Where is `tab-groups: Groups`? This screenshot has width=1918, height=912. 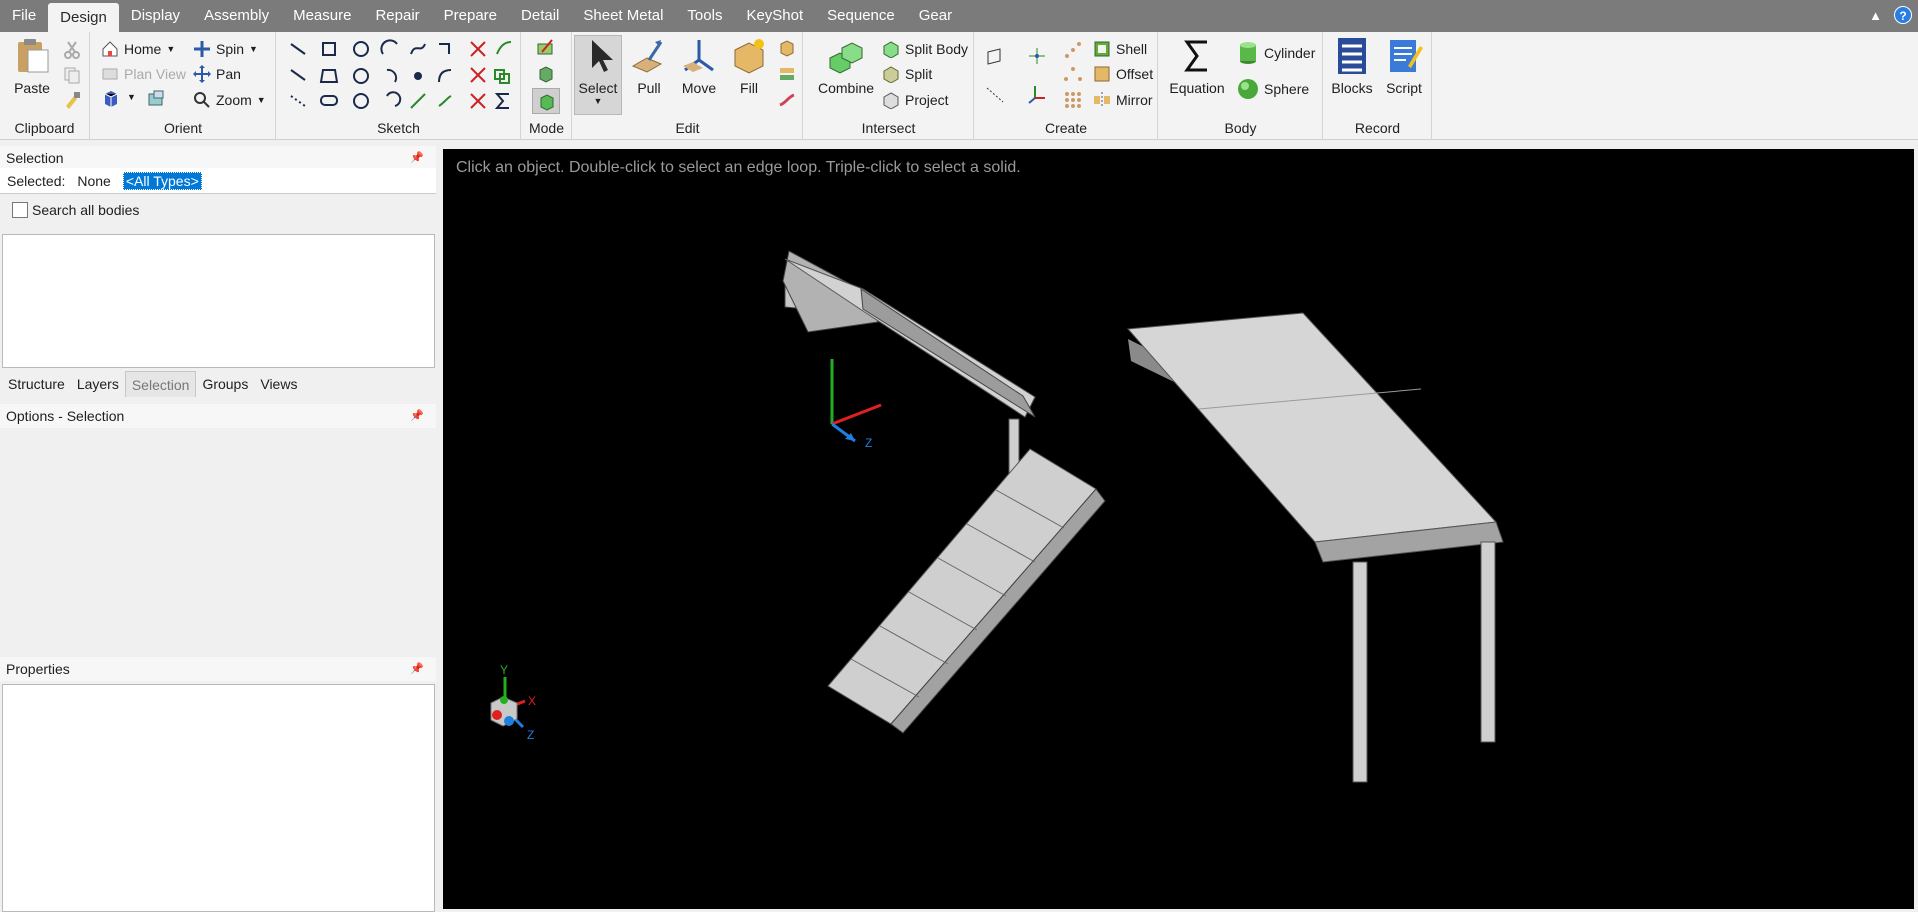
tab-groups: Groups is located at coordinates (225, 384).